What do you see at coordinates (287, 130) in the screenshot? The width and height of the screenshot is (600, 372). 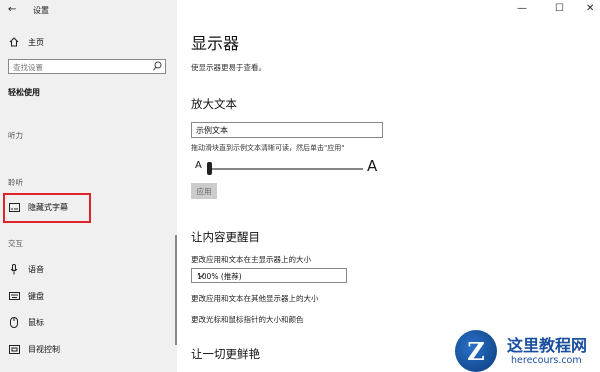 I see `sample-text-box: 示例文本` at bounding box center [287, 130].